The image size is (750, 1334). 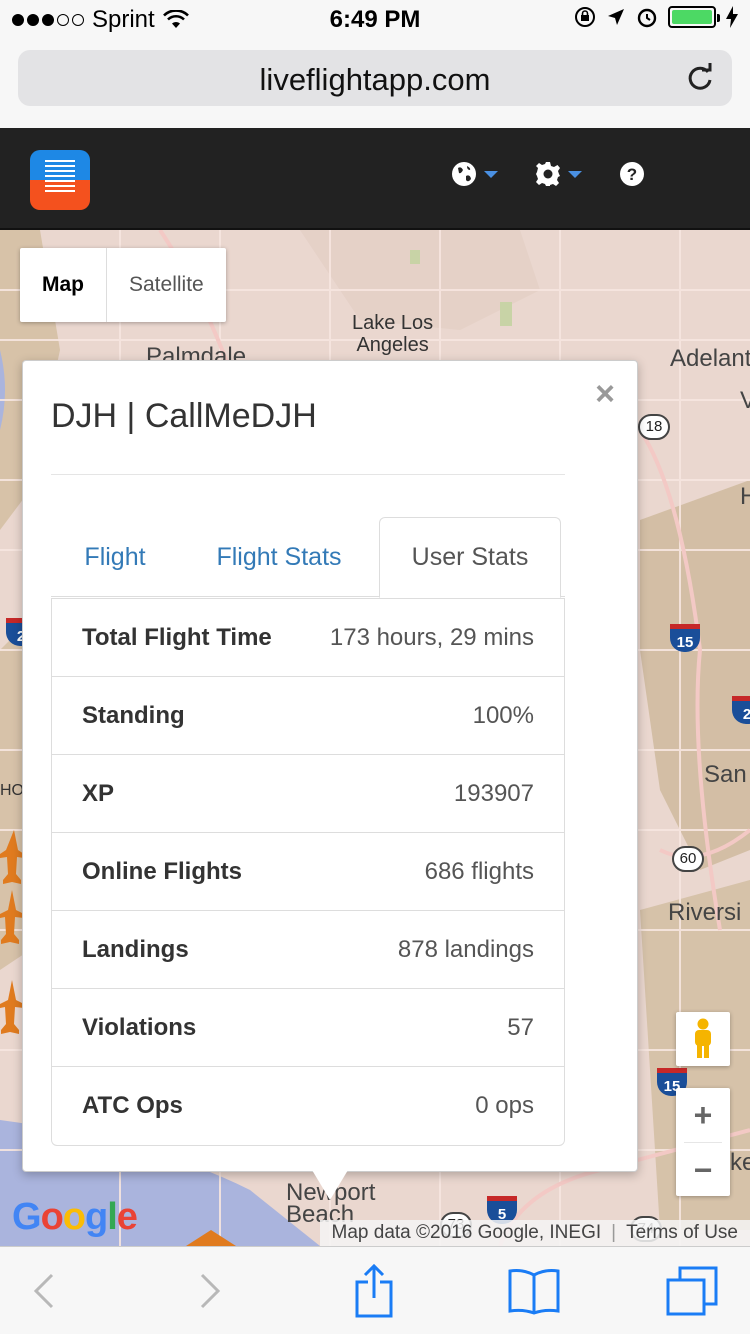 I want to click on browser-toolbar, so click(x=375, y=1290).